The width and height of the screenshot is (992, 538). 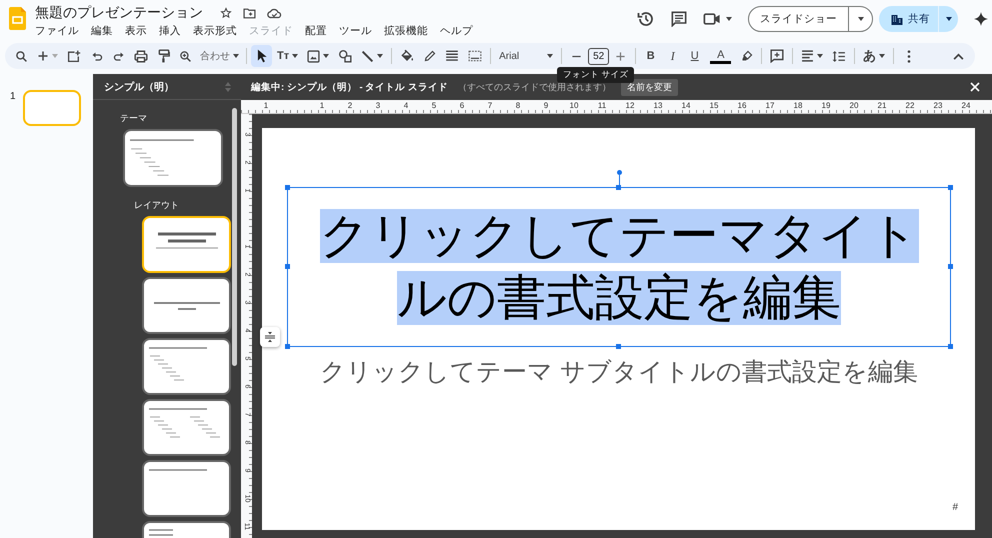 I want to click on select-button, so click(x=261, y=56).